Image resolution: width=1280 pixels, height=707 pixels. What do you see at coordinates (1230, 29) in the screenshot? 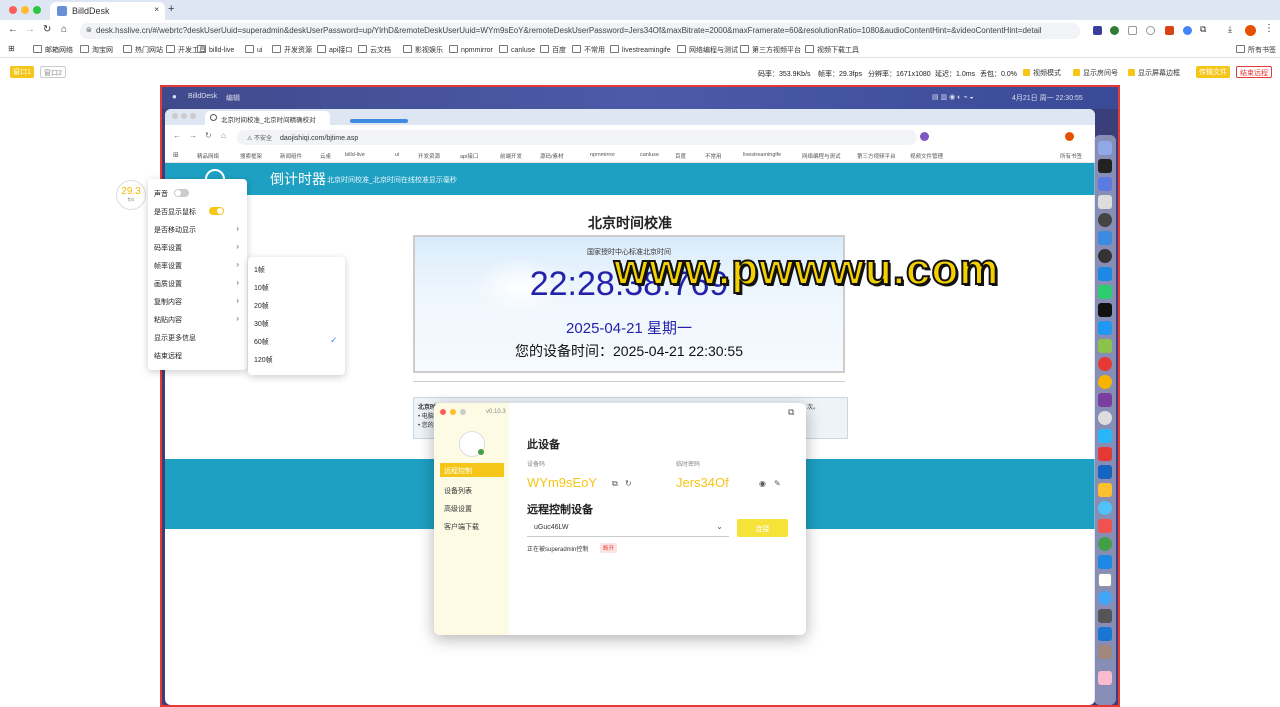
I see `download-icon: ⤓` at bounding box center [1230, 29].